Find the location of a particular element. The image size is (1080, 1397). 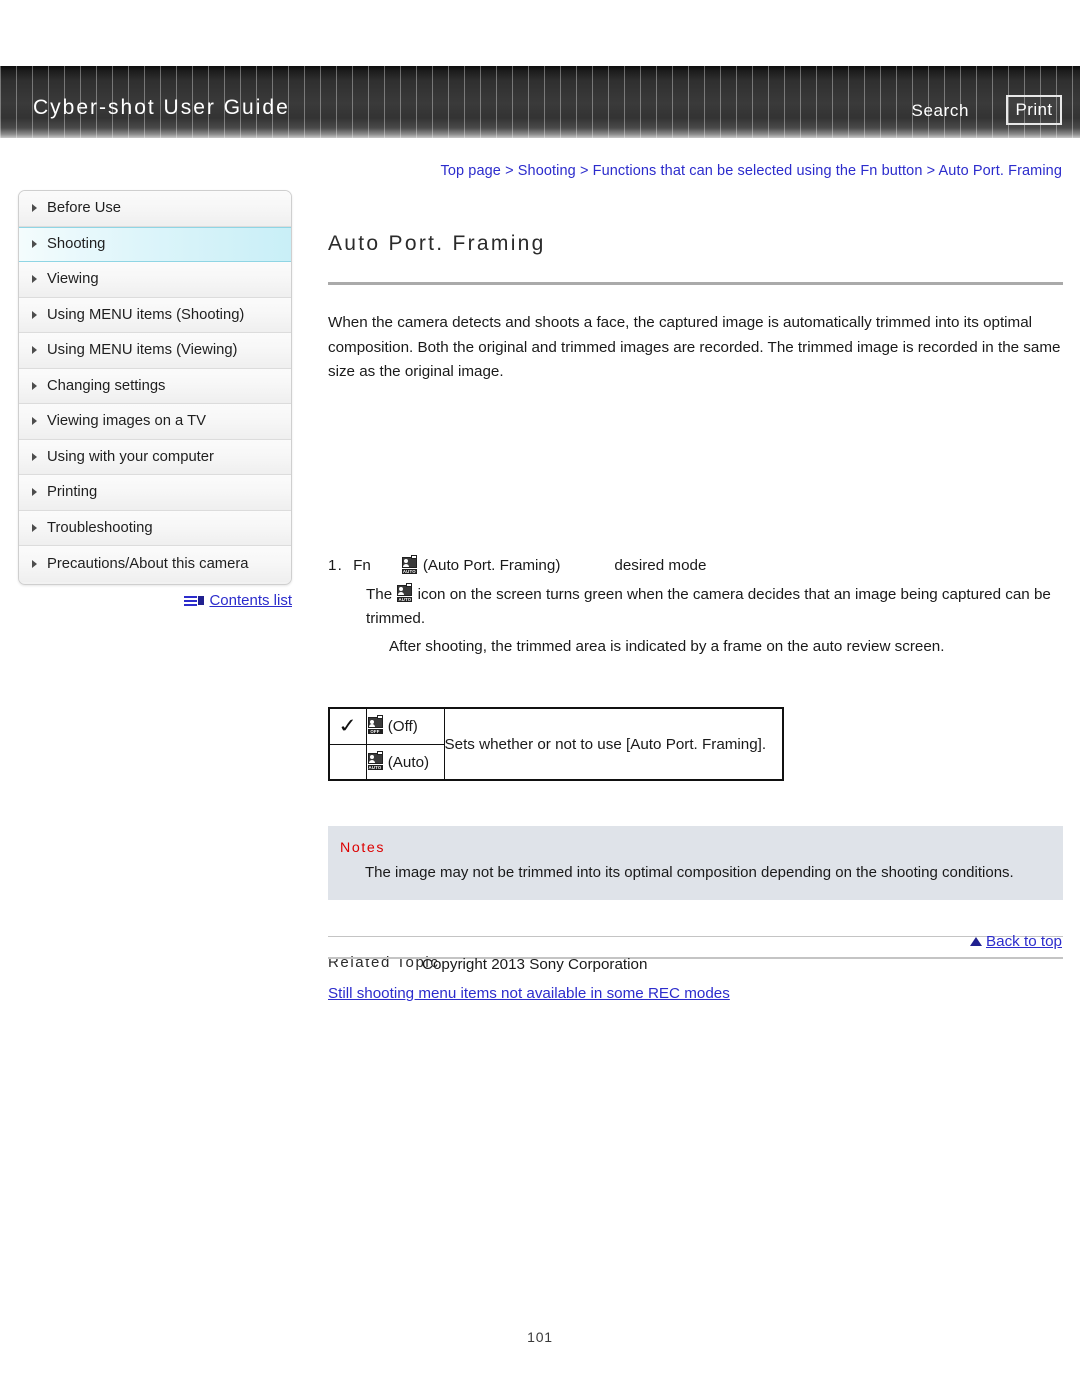

auto-port-framing-off-icon: OFF is located at coordinates (375, 725).